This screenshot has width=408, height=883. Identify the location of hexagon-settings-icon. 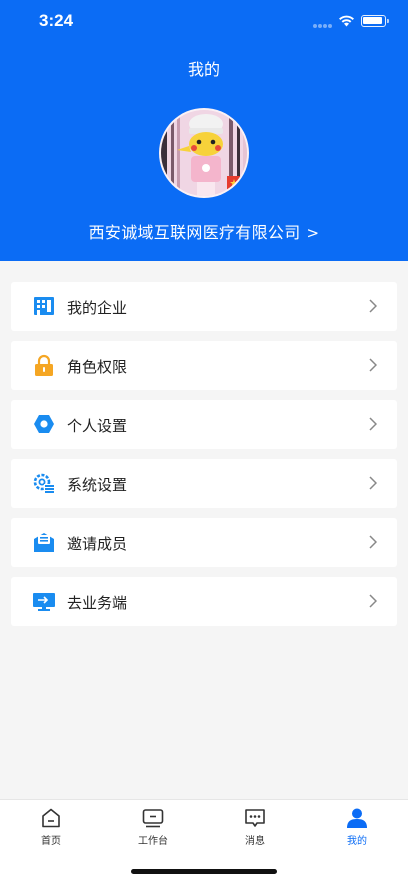
(44, 424).